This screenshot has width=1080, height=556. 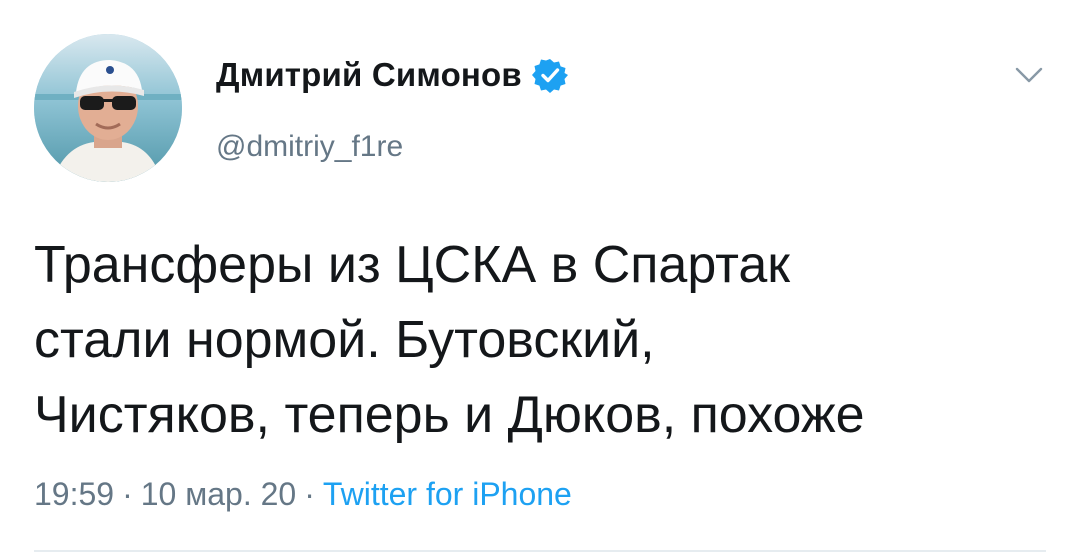 I want to click on tweet-time: 19:59, so click(x=74, y=494).